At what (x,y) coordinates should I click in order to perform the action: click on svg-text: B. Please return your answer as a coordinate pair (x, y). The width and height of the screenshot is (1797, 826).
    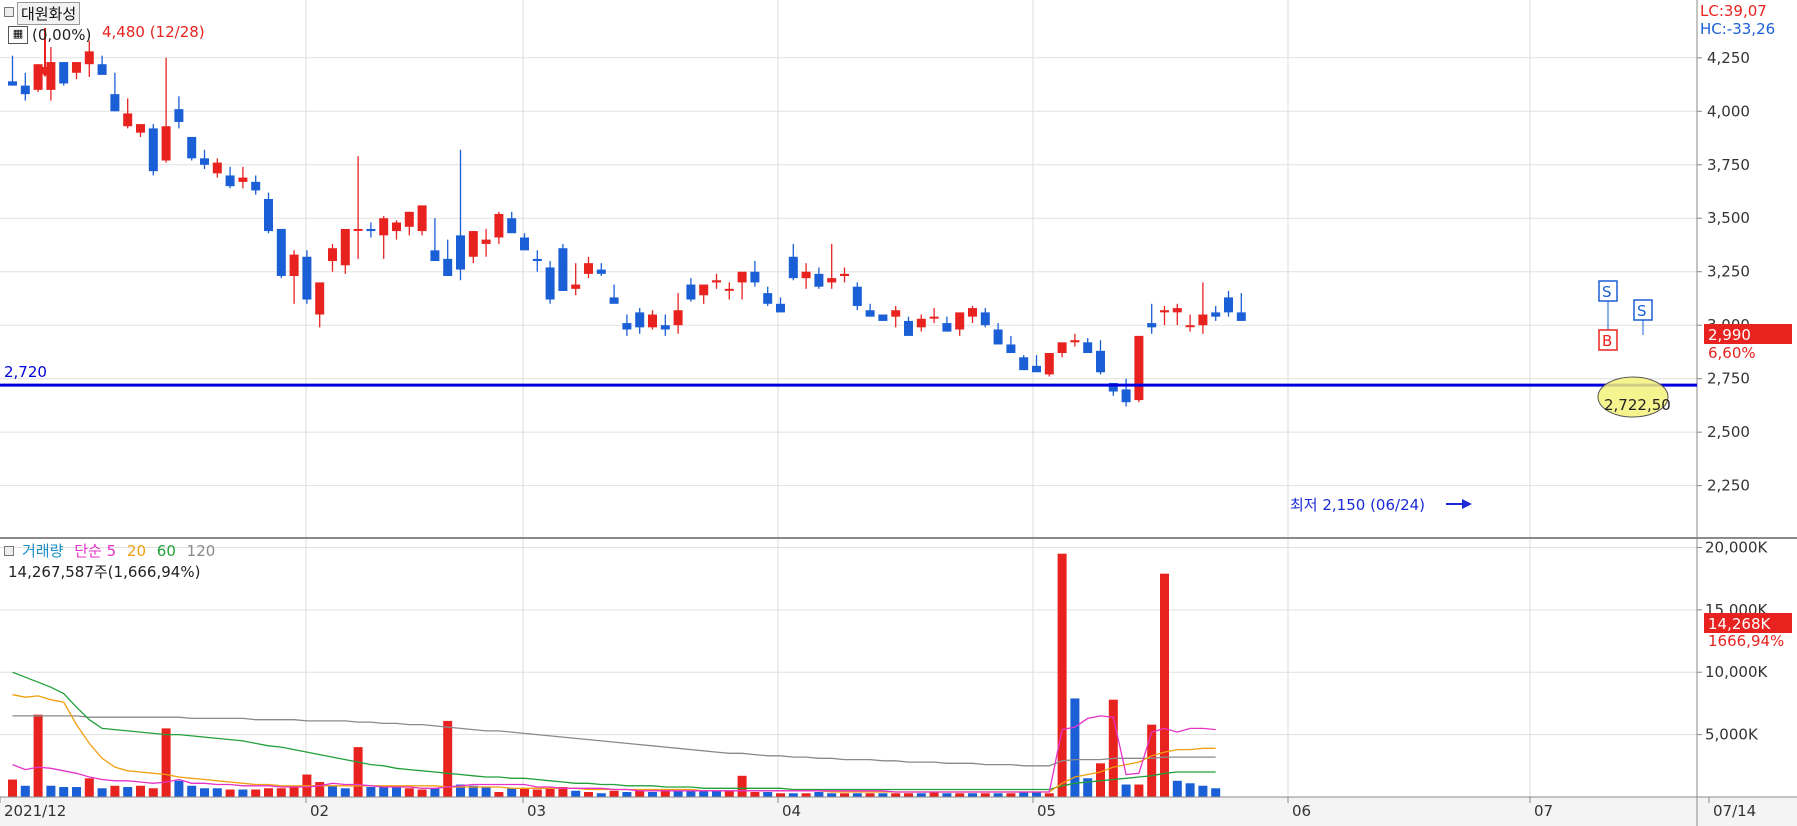
    Looking at the image, I should click on (1607, 341).